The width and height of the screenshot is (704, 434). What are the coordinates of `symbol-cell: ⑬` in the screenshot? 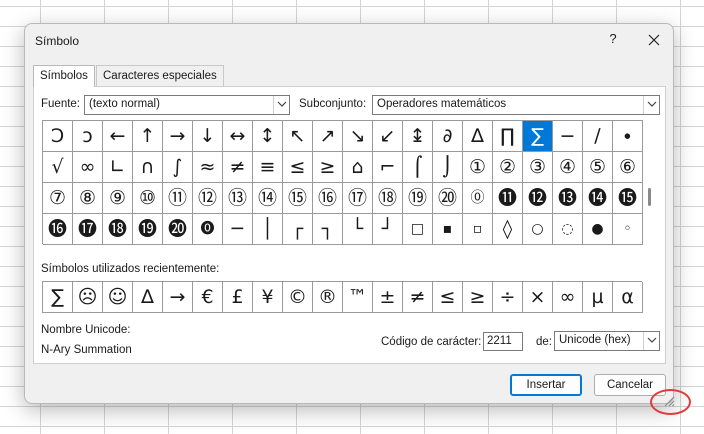 It's located at (238, 198).